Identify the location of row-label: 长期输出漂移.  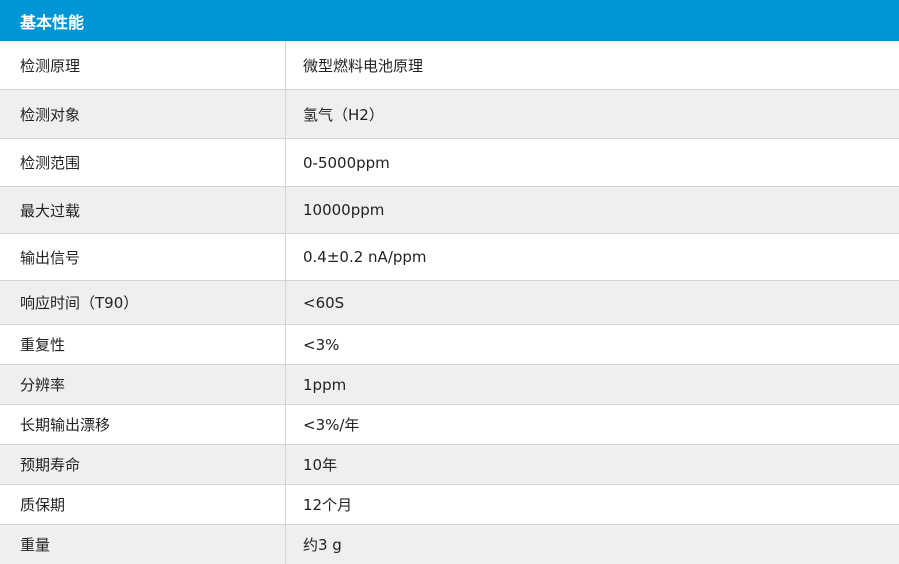
(143, 424).